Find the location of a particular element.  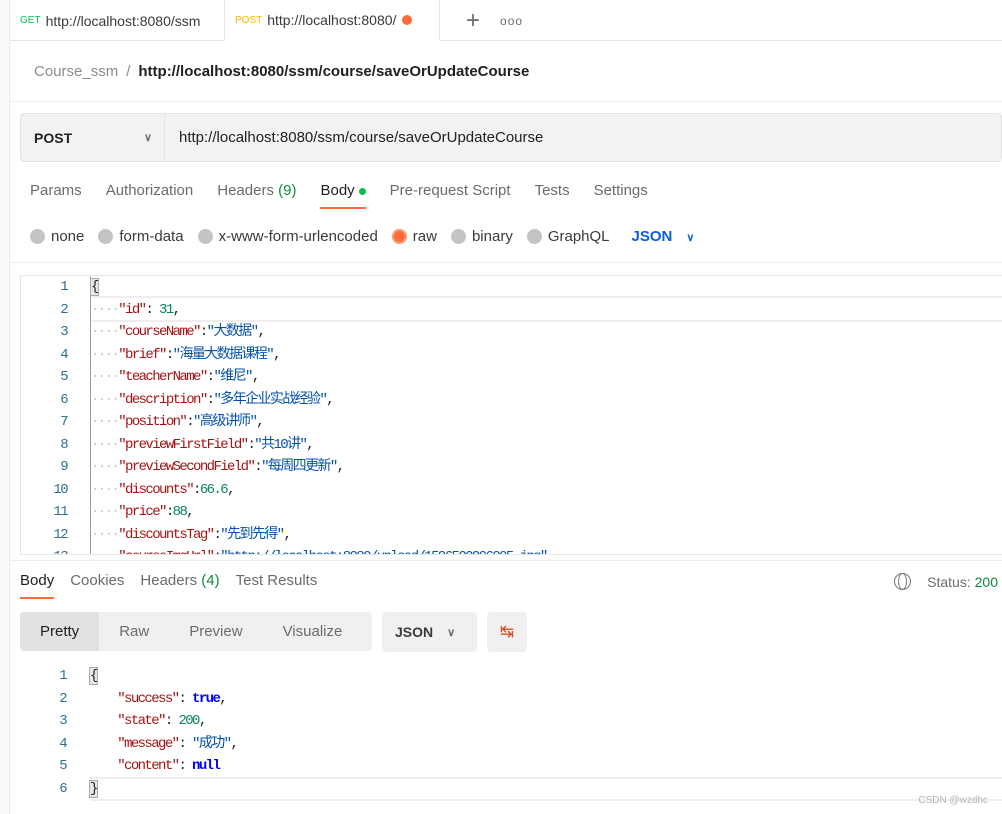

code-line: "success": true, is located at coordinates (158, 699).